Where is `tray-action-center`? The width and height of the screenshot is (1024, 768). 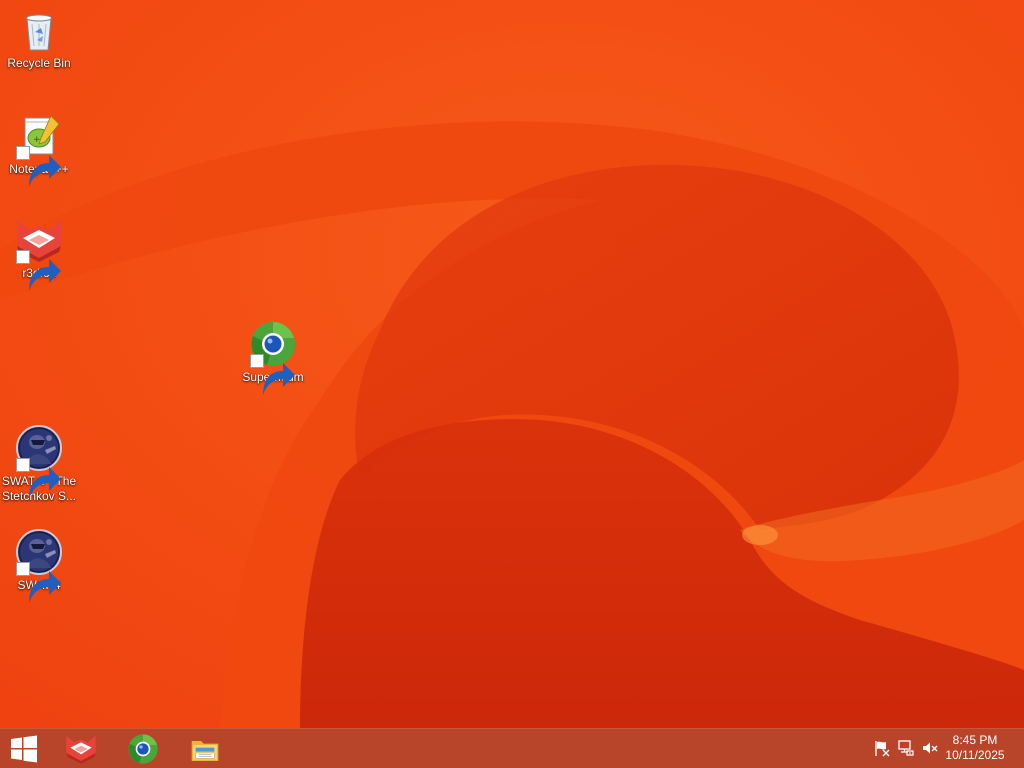 tray-action-center is located at coordinates (882, 748).